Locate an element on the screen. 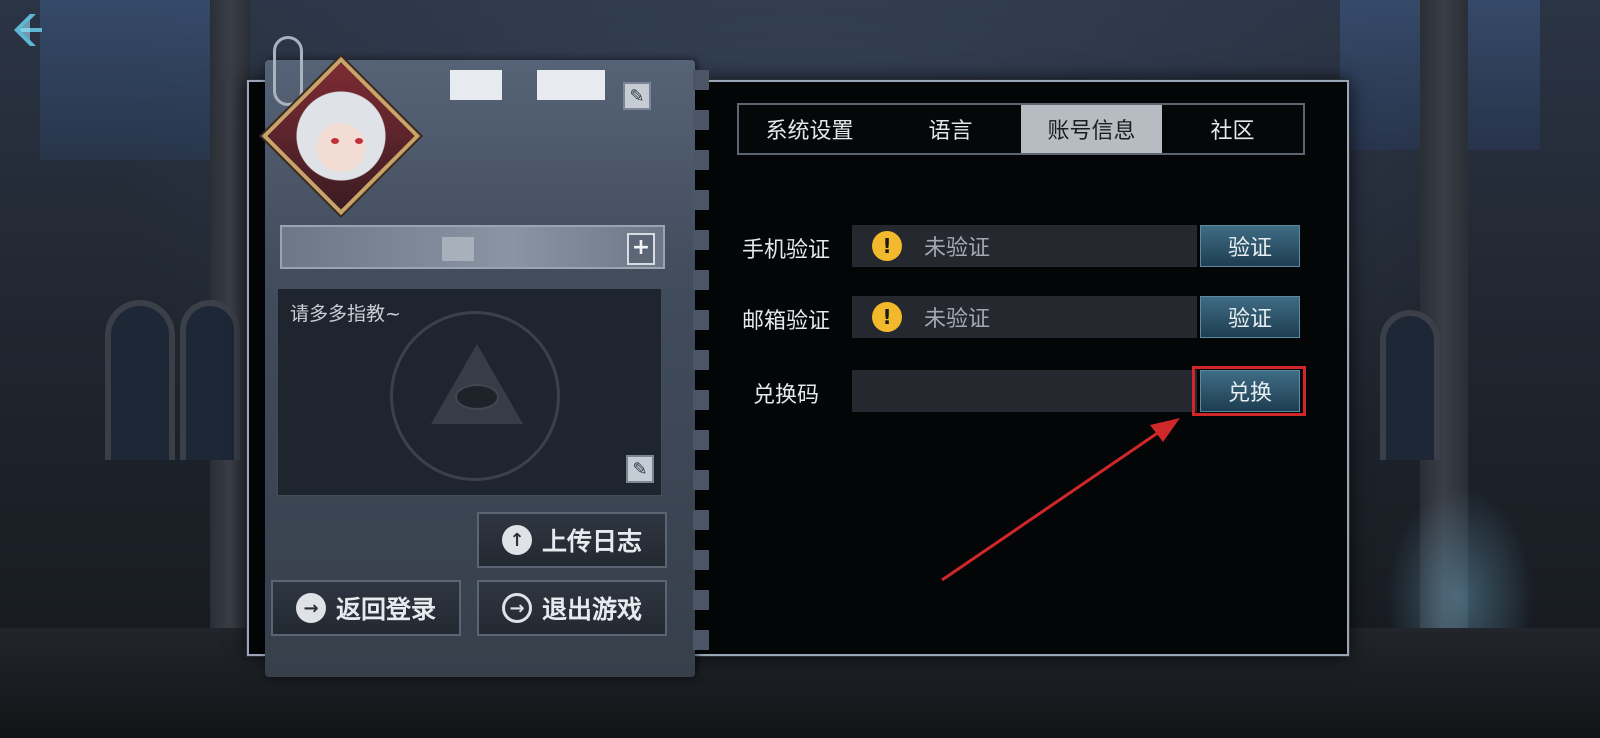  email-verify-status-field: ! 未验证 is located at coordinates (1024, 317).